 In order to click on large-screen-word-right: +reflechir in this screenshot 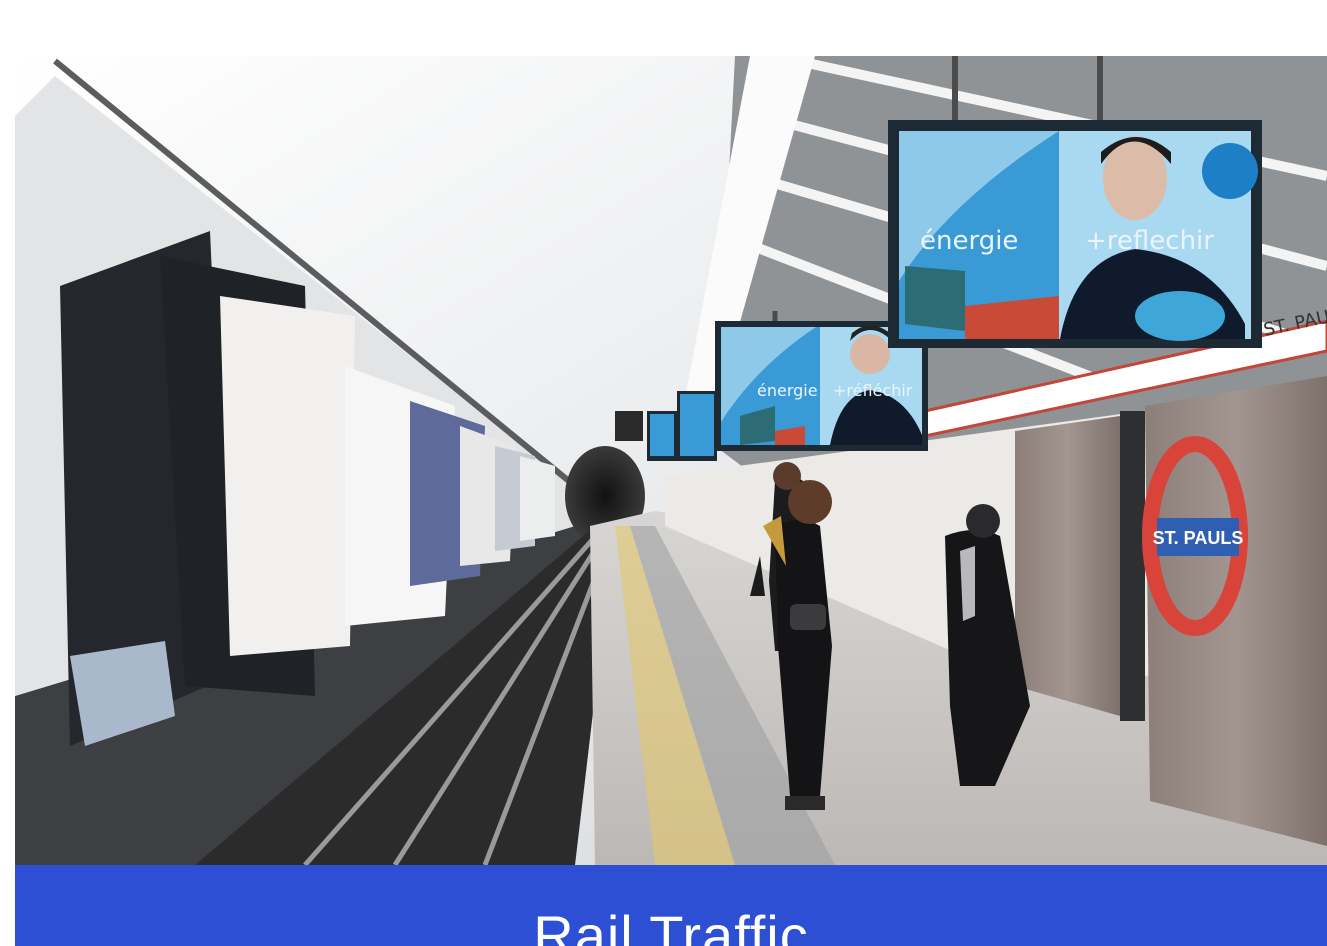, I will do `click(1149, 241)`.